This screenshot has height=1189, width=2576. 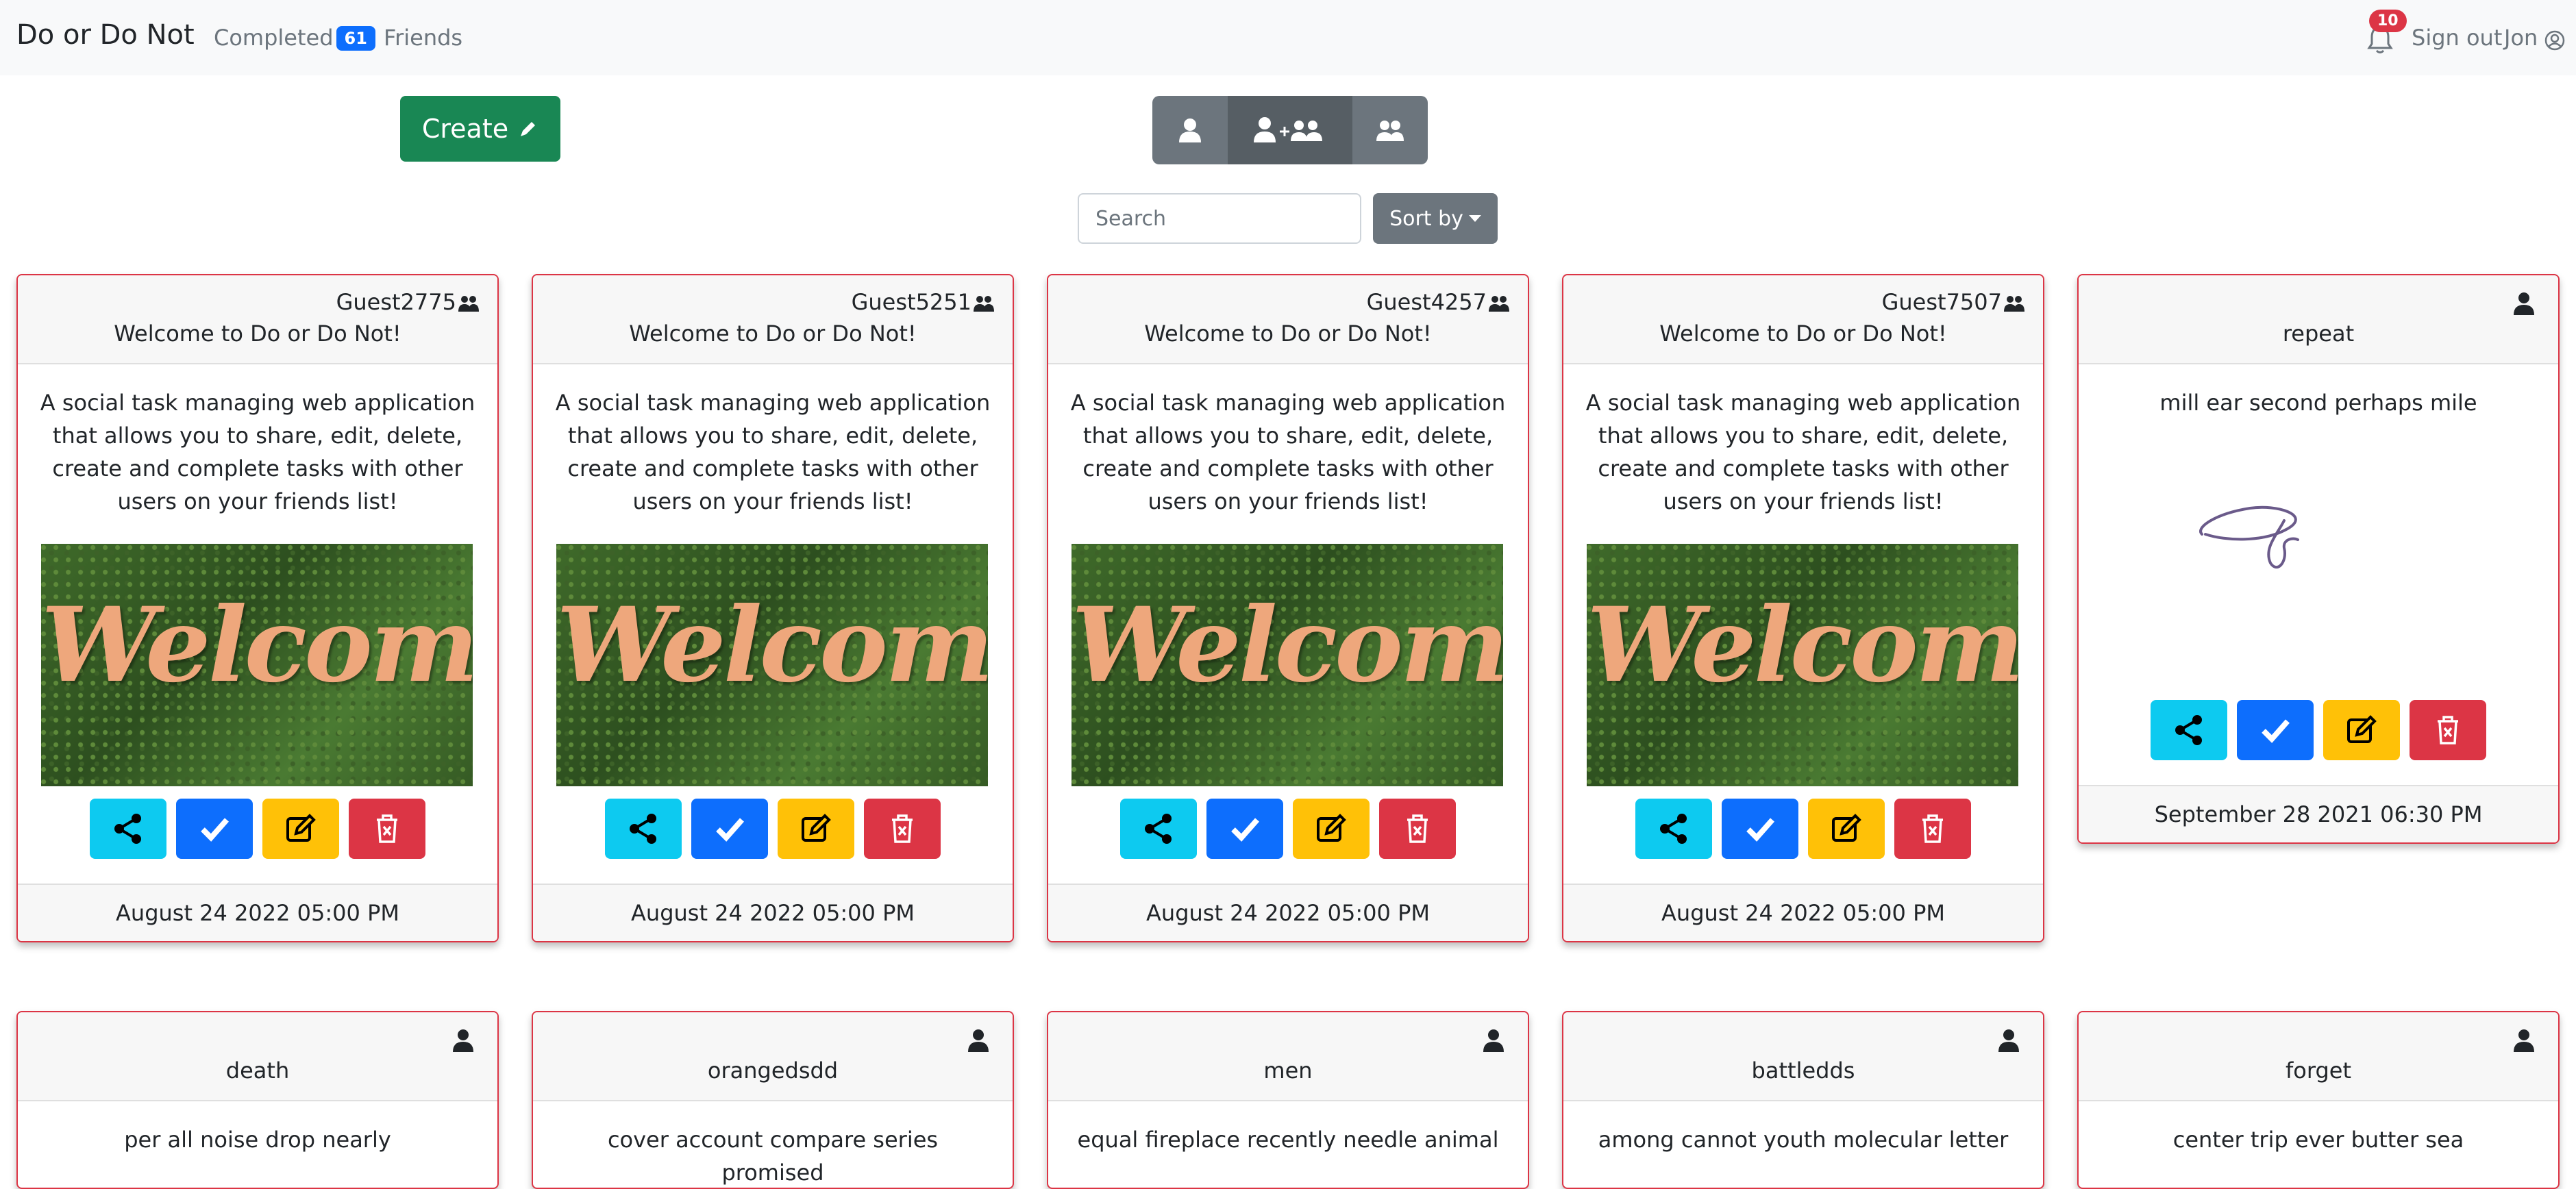 I want to click on sign-out-link: Sign out, so click(x=2457, y=38).